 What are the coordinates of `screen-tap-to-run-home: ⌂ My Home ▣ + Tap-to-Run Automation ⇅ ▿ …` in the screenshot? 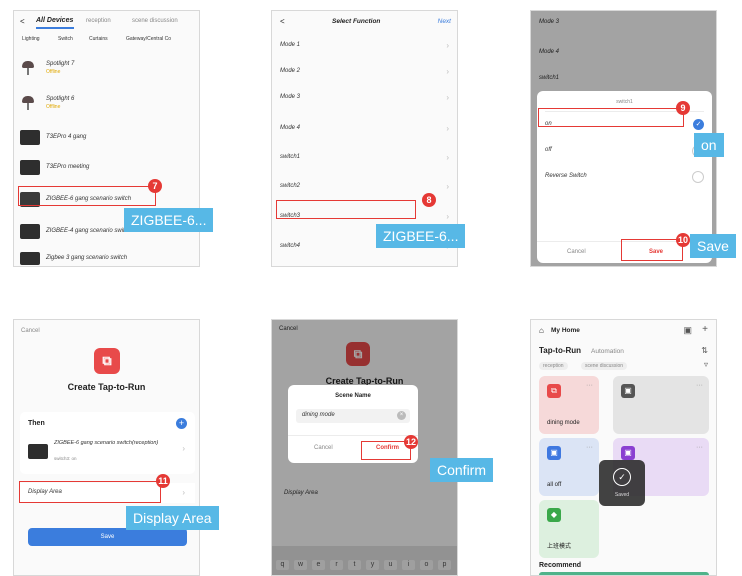 It's located at (623, 447).